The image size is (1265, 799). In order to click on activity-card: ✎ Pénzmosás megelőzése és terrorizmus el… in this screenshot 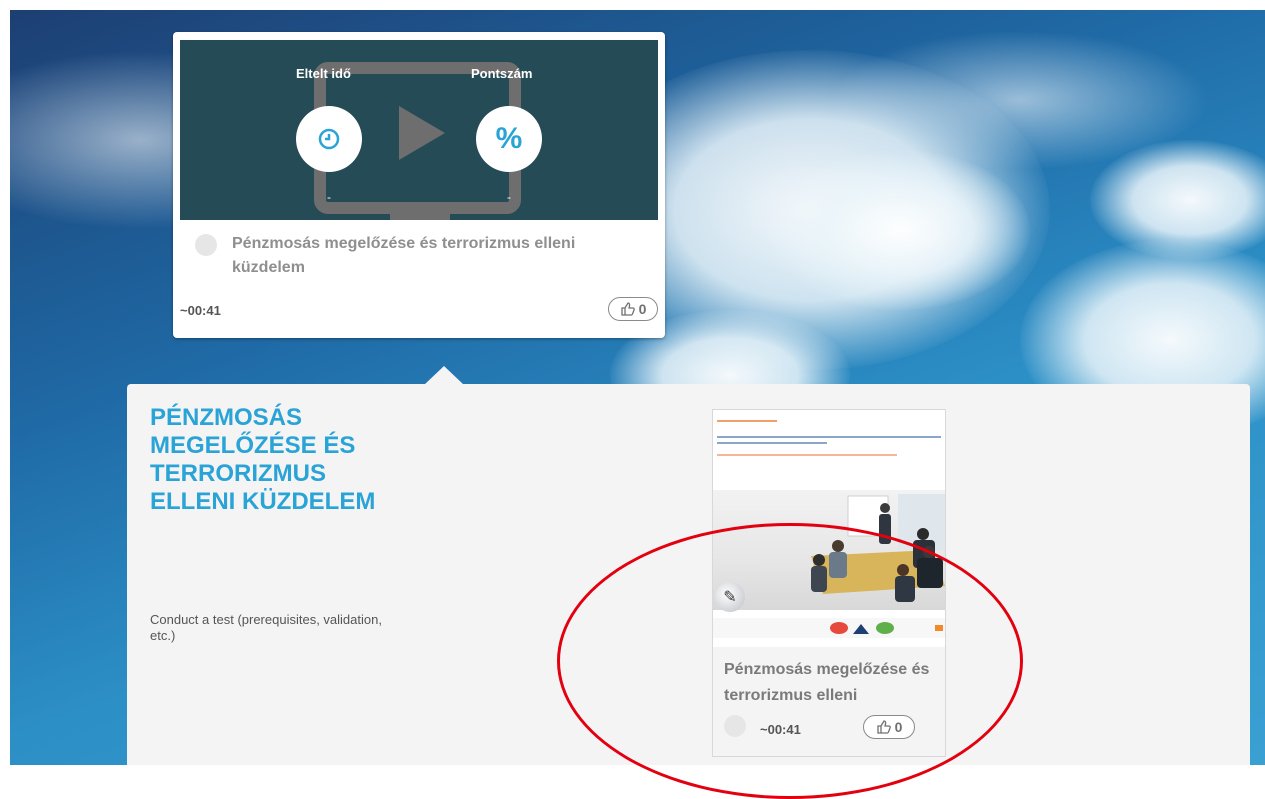, I will do `click(829, 583)`.